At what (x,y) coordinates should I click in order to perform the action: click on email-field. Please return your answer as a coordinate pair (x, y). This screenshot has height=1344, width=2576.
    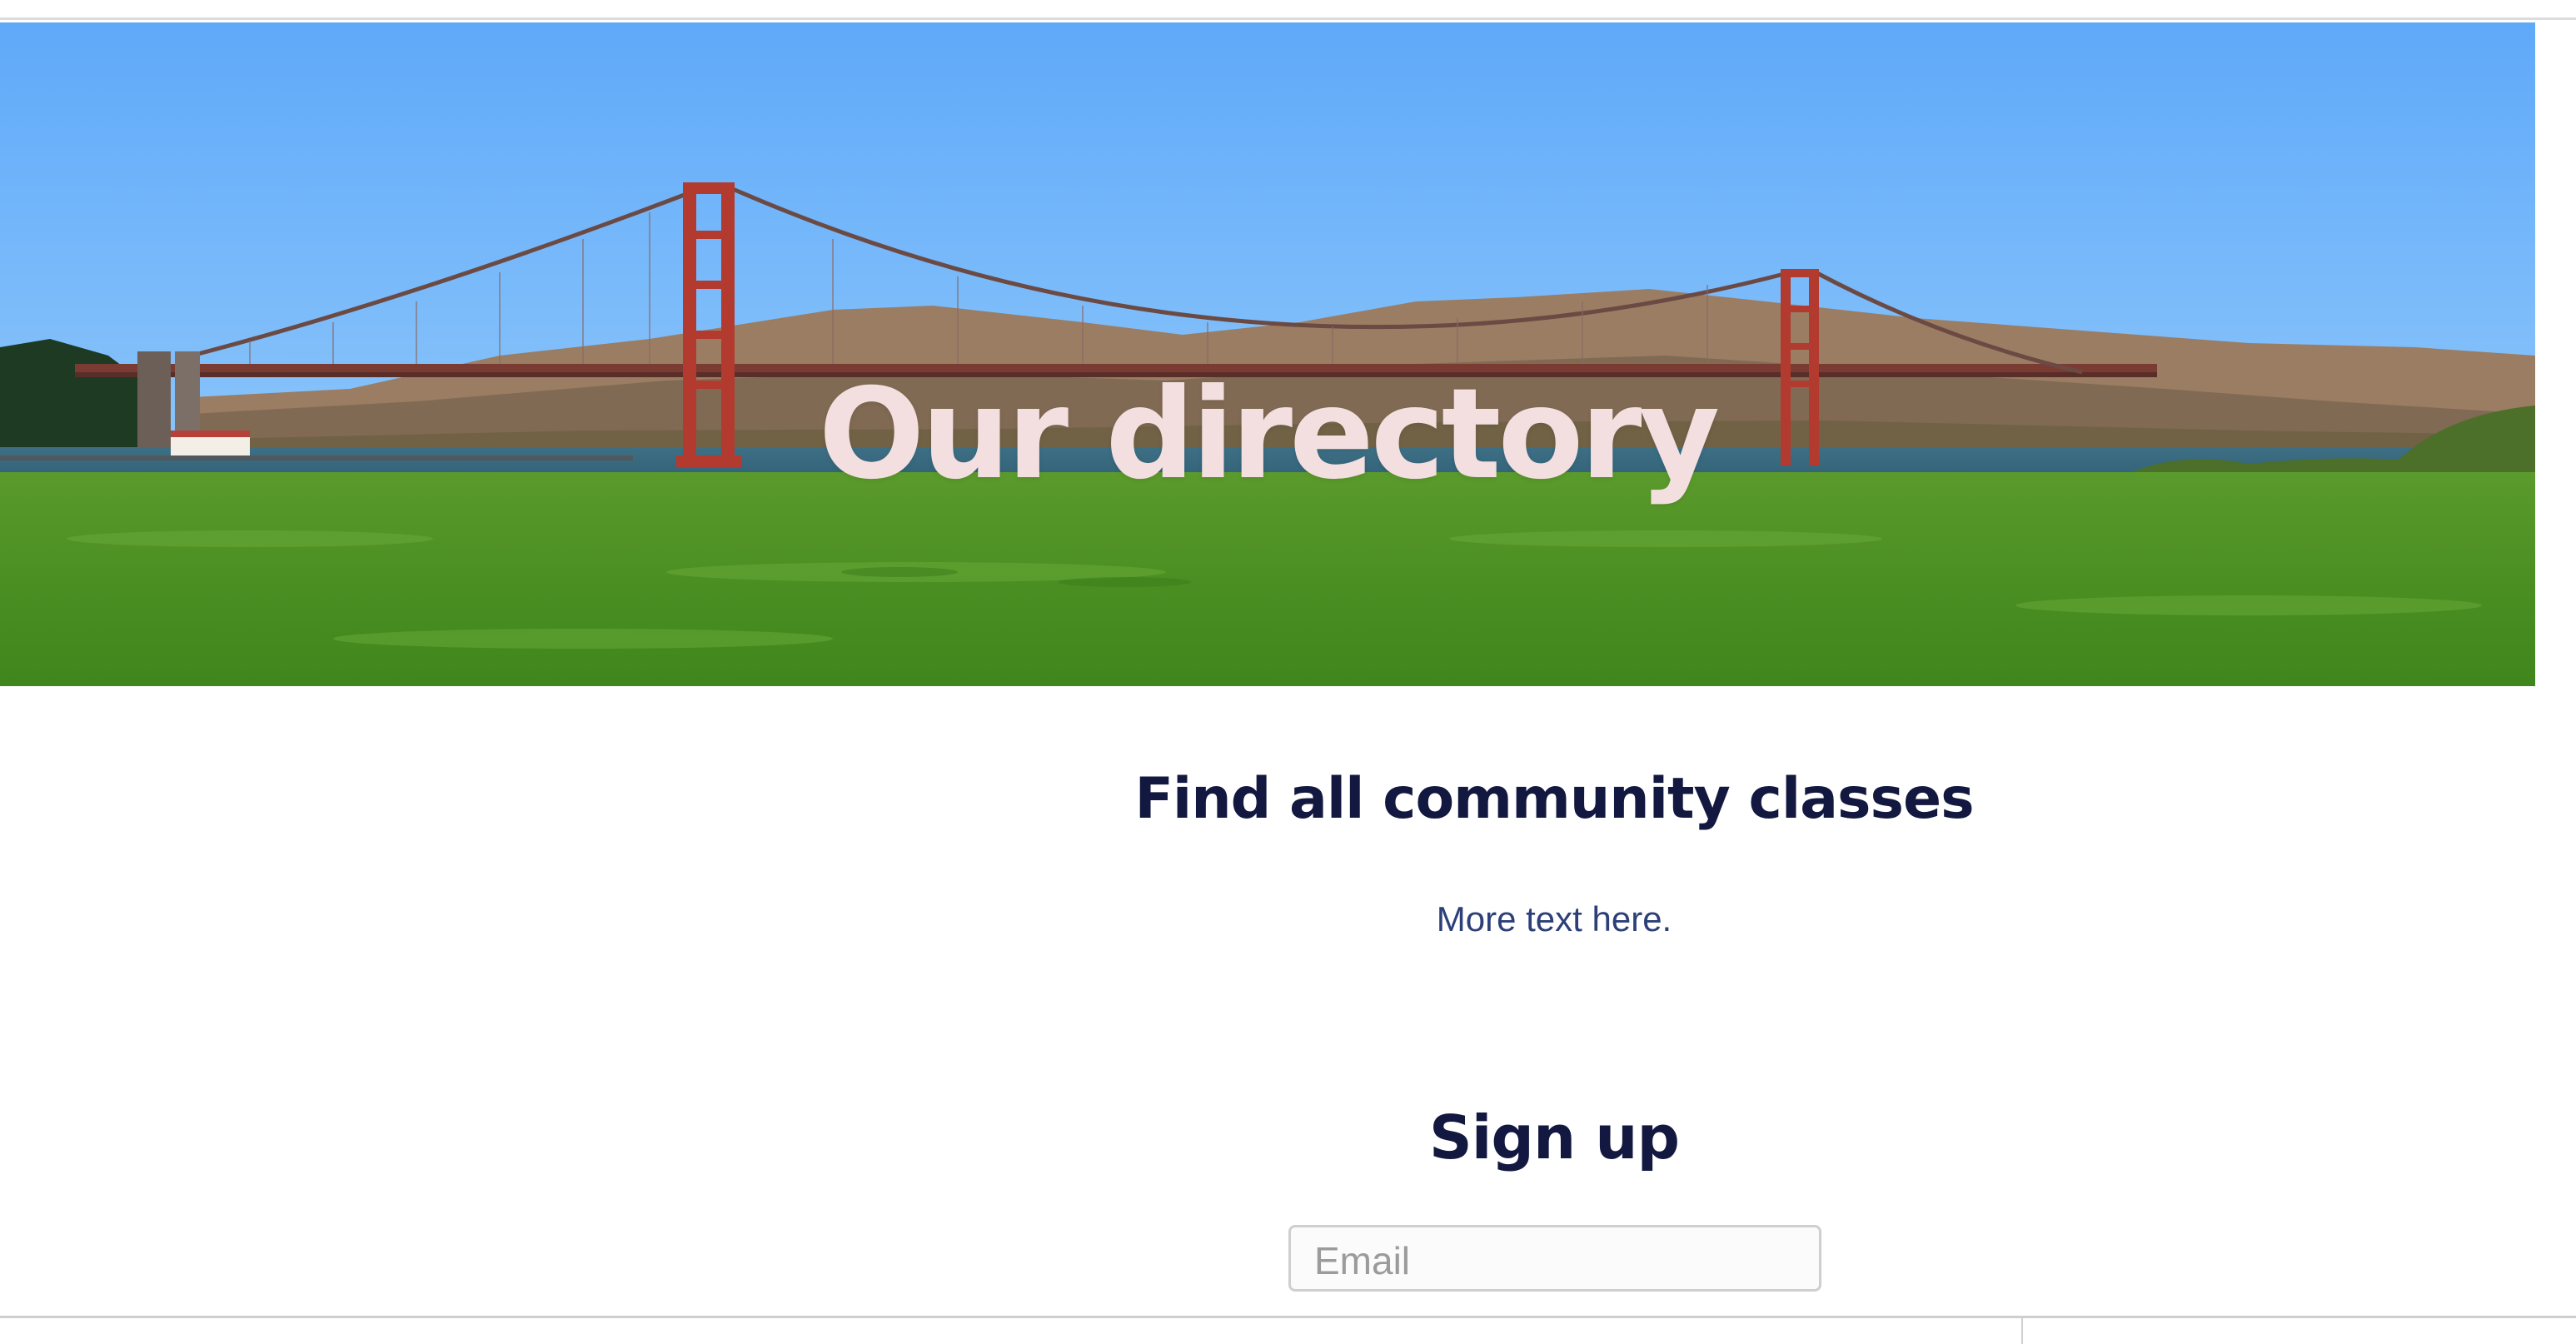
    Looking at the image, I should click on (1554, 1258).